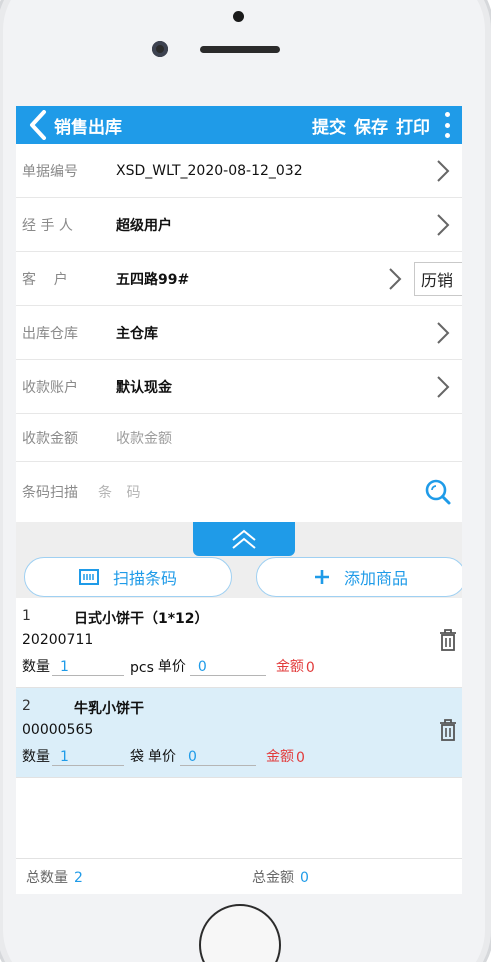 The width and height of the screenshot is (491, 962). I want to click on handler-value: 超级用户, so click(144, 225).